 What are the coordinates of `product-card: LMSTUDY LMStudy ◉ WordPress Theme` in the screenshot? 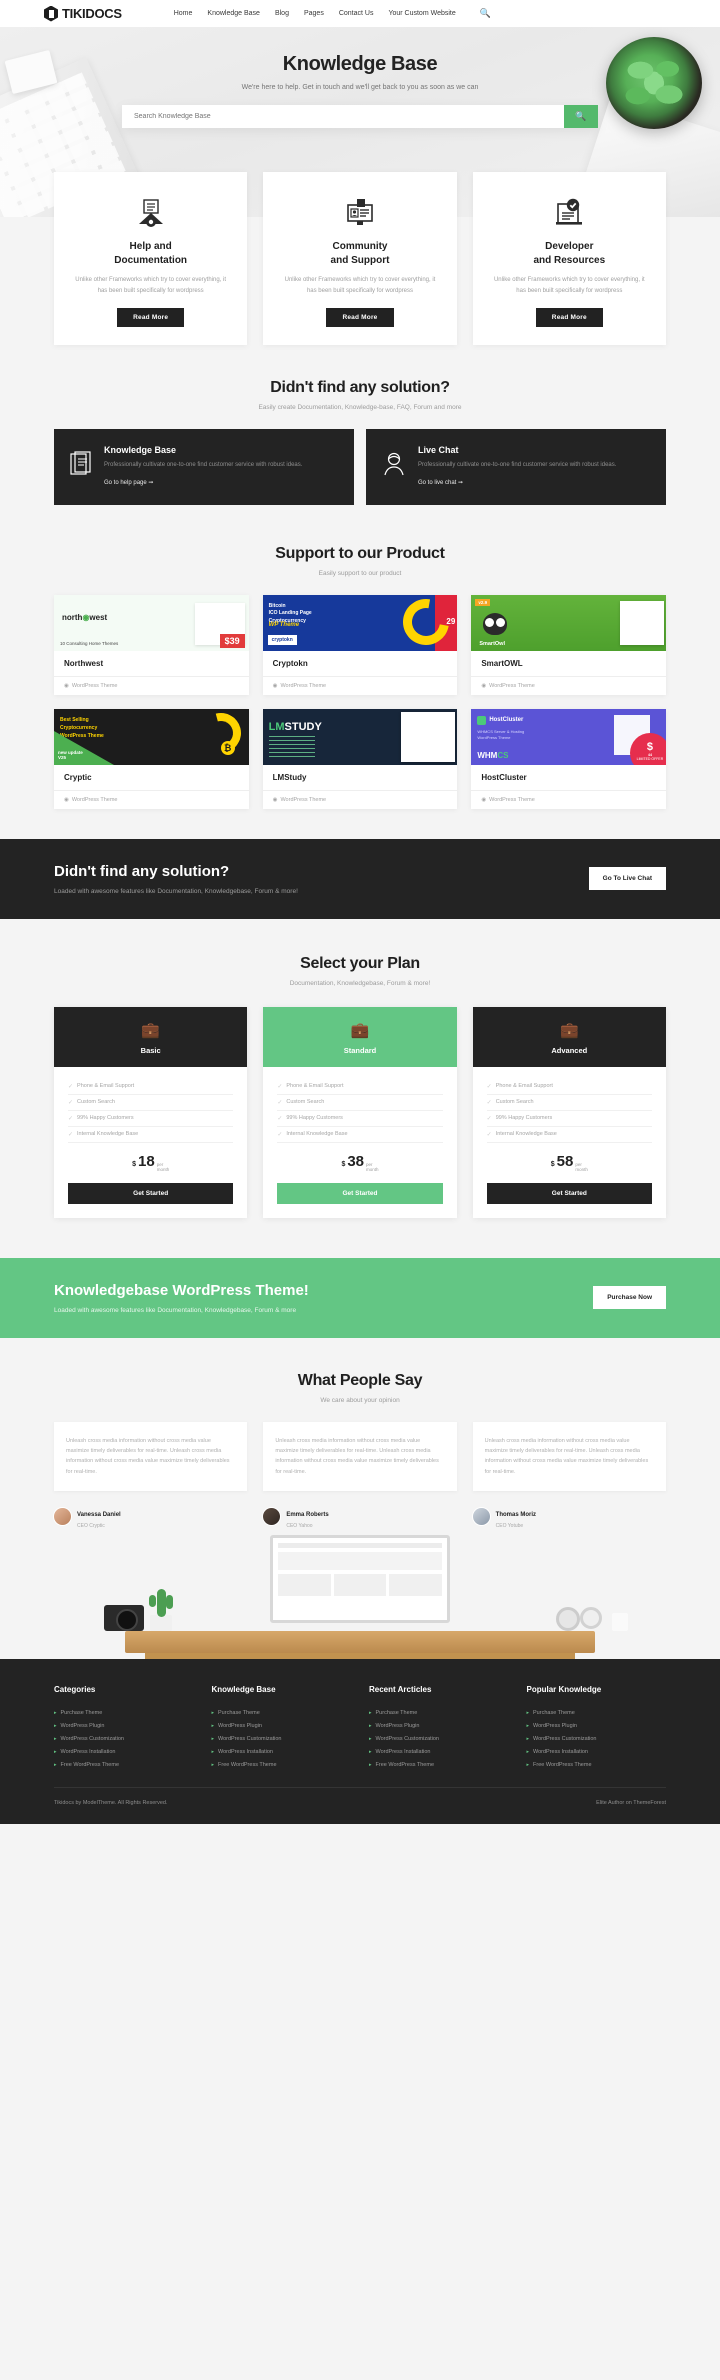 It's located at (360, 758).